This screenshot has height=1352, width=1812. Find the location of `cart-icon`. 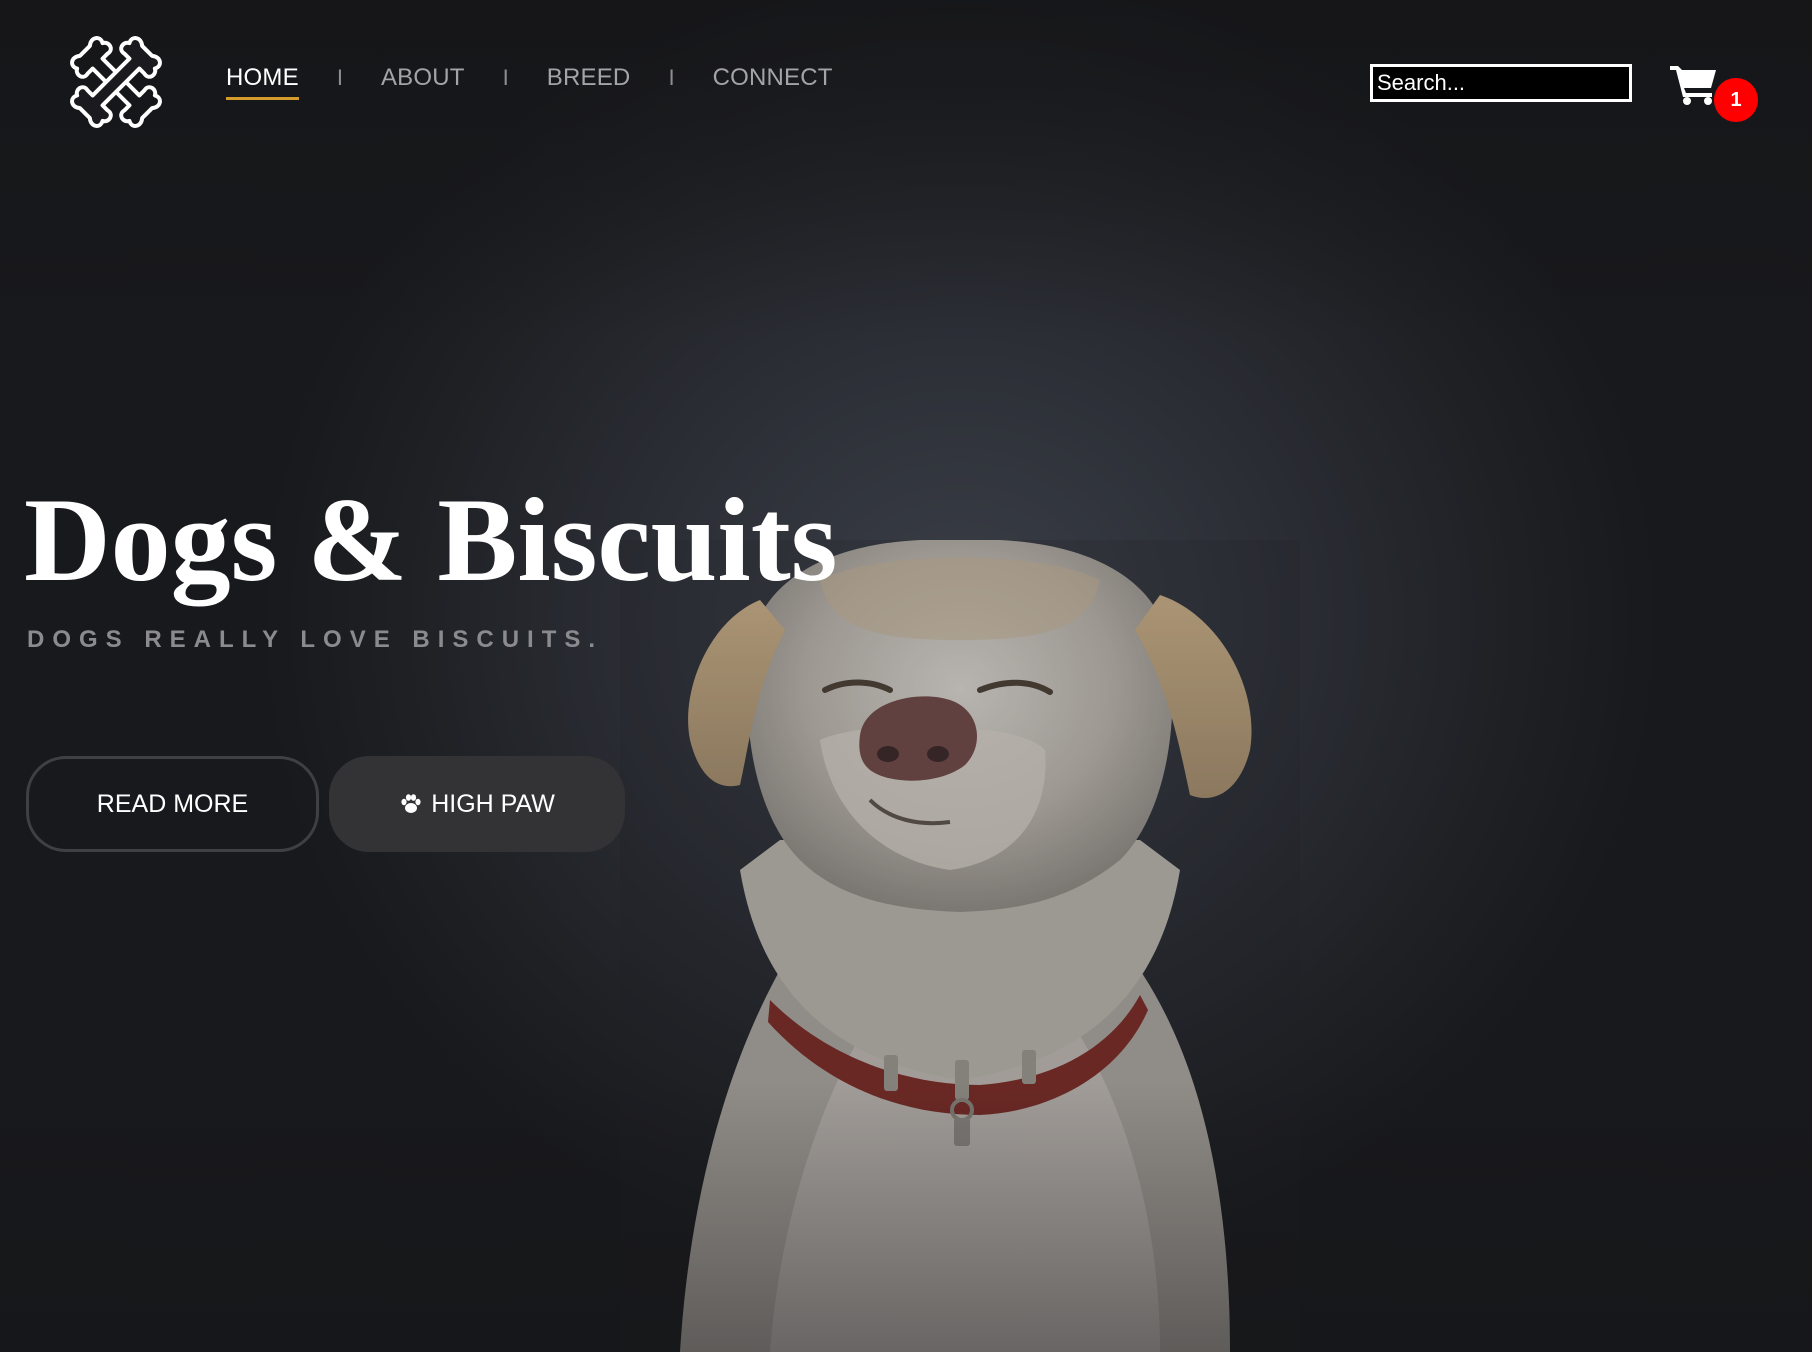

cart-icon is located at coordinates (1694, 84).